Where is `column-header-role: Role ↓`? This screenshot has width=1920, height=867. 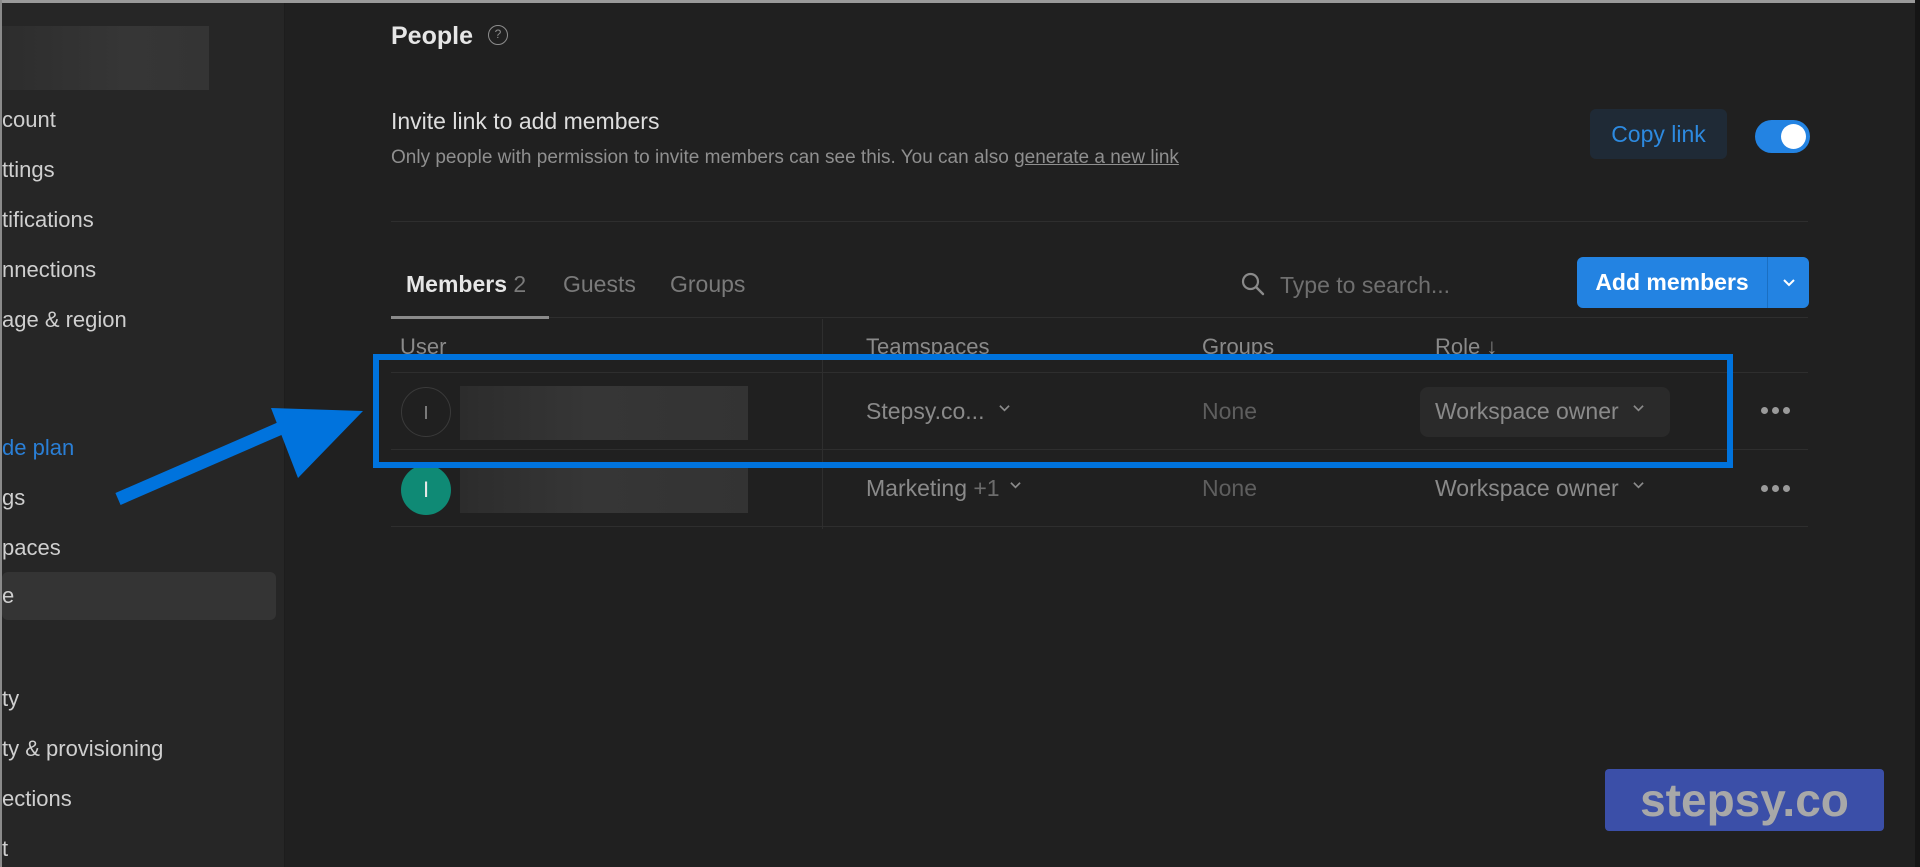
column-header-role: Role ↓ is located at coordinates (1466, 347).